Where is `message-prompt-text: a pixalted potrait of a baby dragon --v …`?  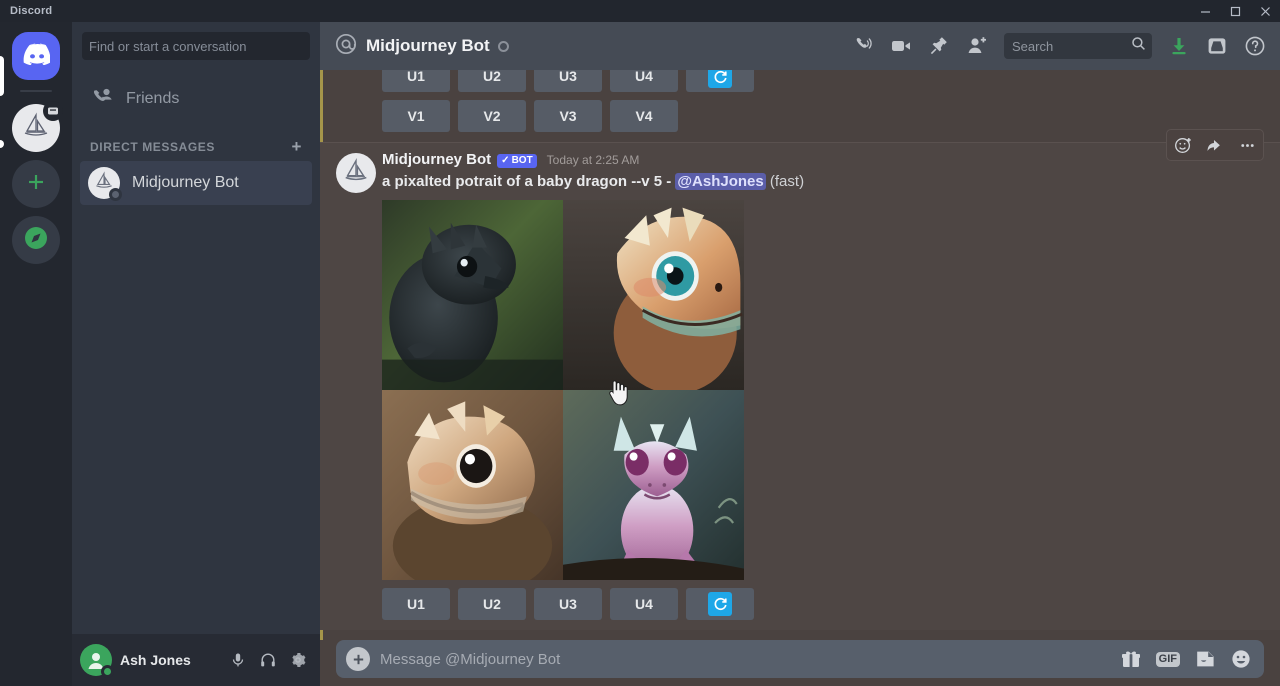 message-prompt-text: a pixalted potrait of a baby dragon --v … is located at coordinates (527, 181).